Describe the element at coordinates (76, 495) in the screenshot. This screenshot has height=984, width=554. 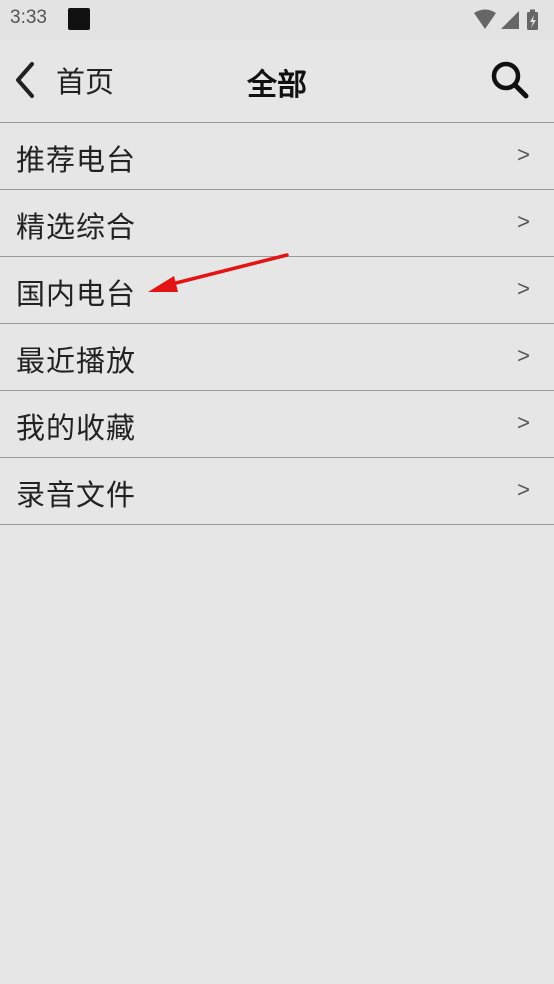
I see `menu-item-label: 录音文件` at that location.